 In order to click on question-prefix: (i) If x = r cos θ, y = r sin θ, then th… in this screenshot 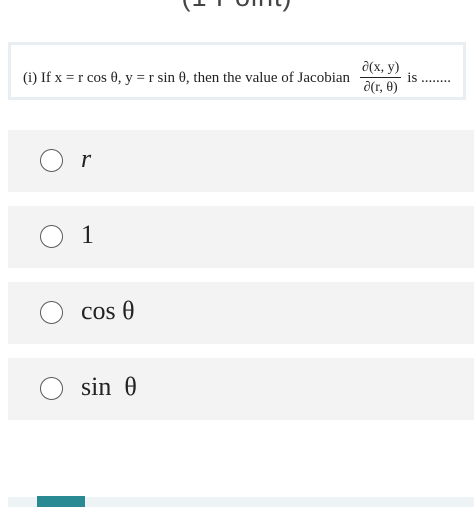, I will do `click(187, 78)`.